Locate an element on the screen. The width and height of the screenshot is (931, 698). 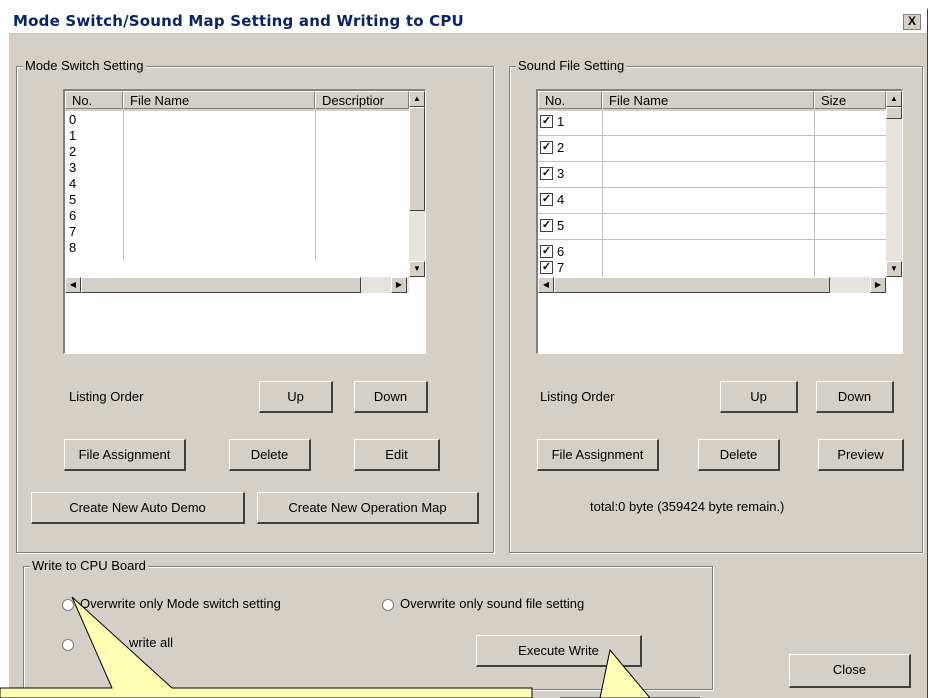
sound-up-button: Up is located at coordinates (759, 397).